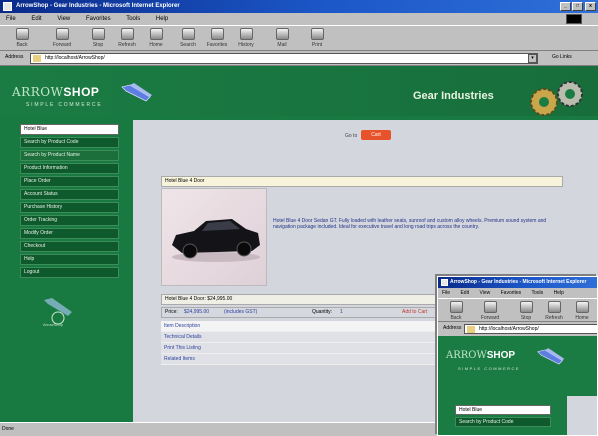  What do you see at coordinates (511, 293) in the screenshot?
I see `overlay-menu-favorites: Favorites` at bounding box center [511, 293].